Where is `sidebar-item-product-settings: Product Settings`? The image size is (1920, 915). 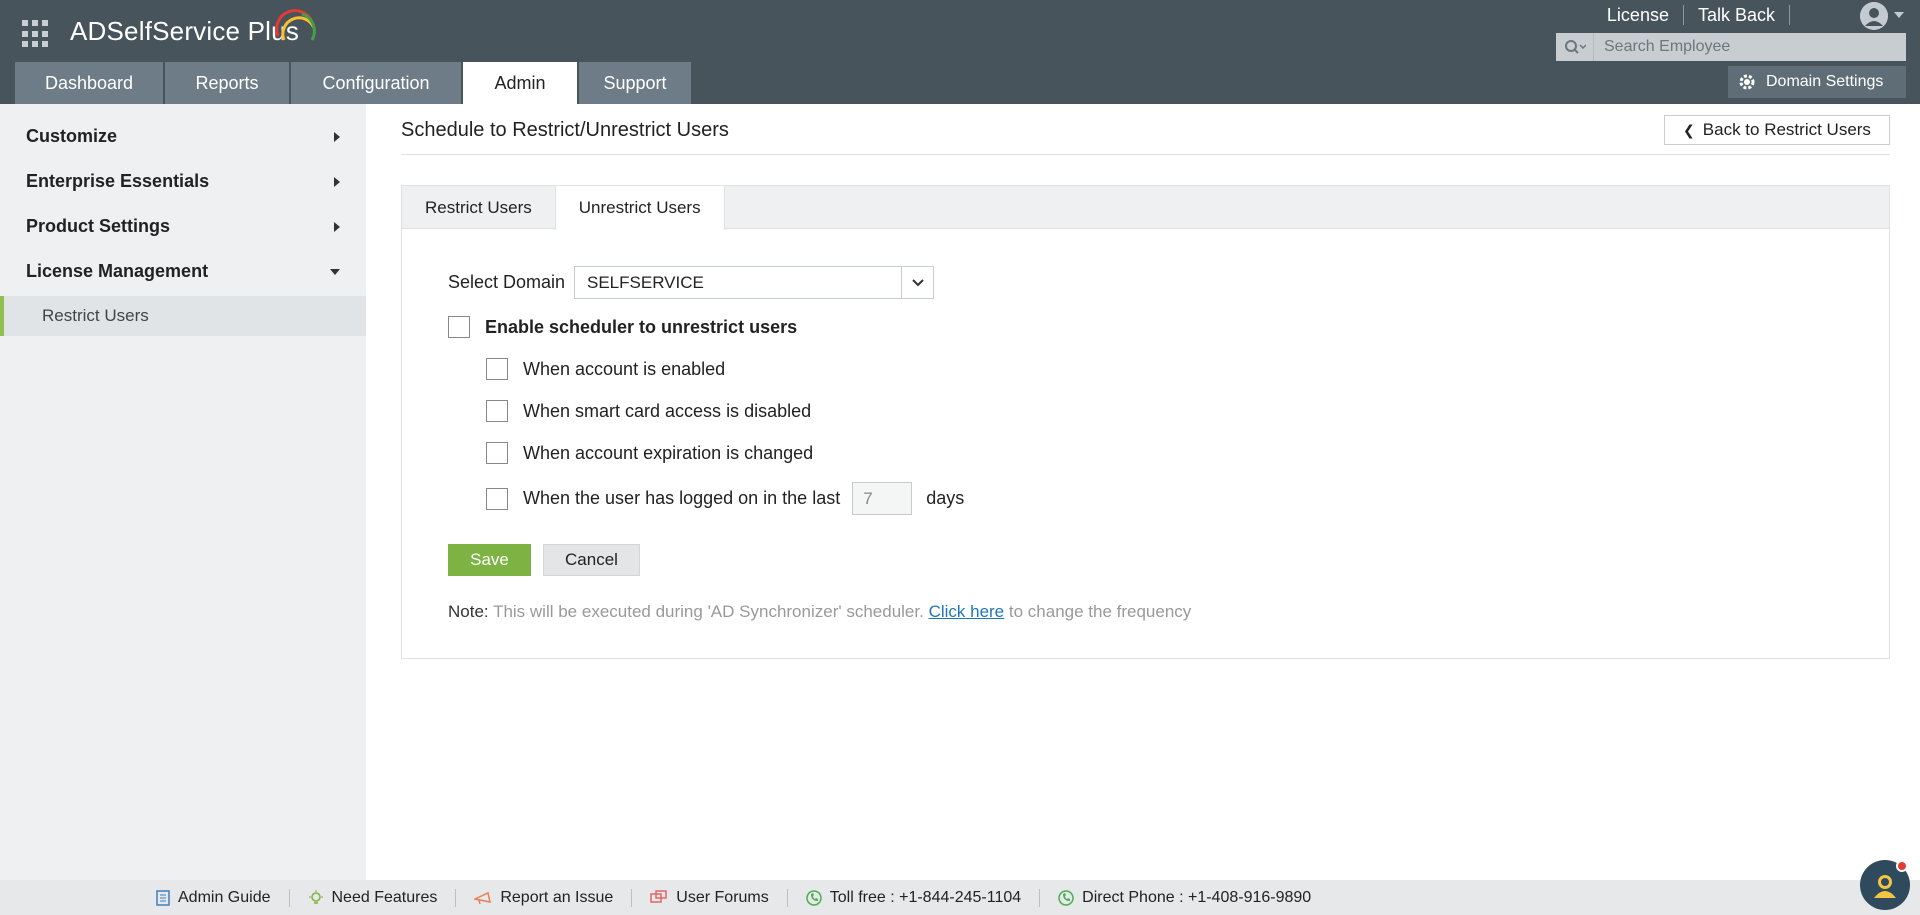
sidebar-item-product-settings: Product Settings is located at coordinates (183, 226).